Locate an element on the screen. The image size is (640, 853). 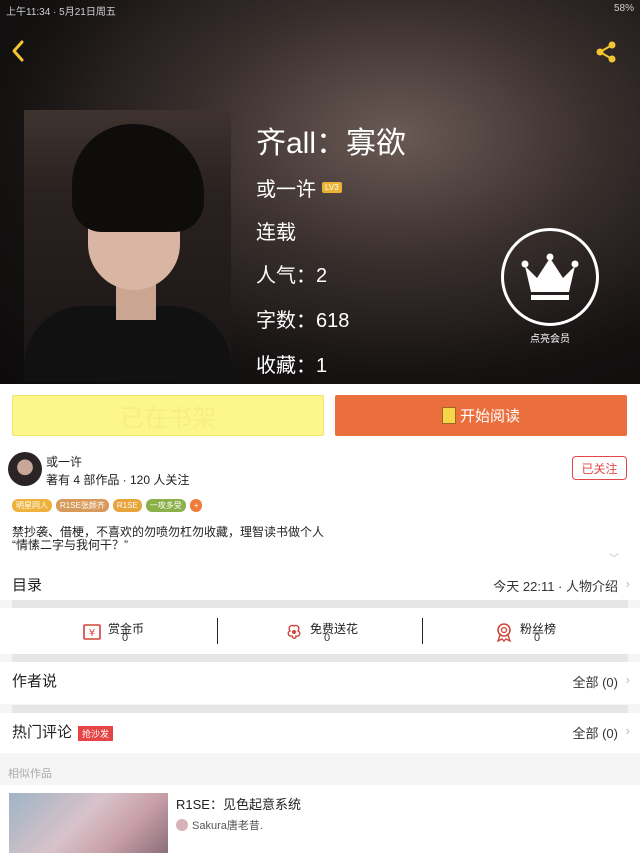
action-bar: 已在书架 开始阅读 is located at coordinates (320, 414).